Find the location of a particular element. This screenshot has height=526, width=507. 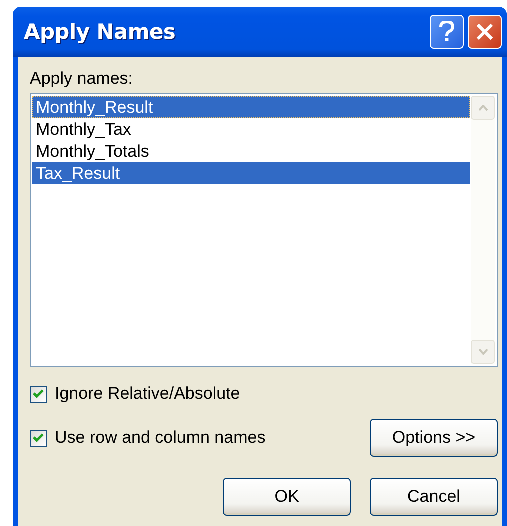

list-label: Apply names: is located at coordinates (81, 79).